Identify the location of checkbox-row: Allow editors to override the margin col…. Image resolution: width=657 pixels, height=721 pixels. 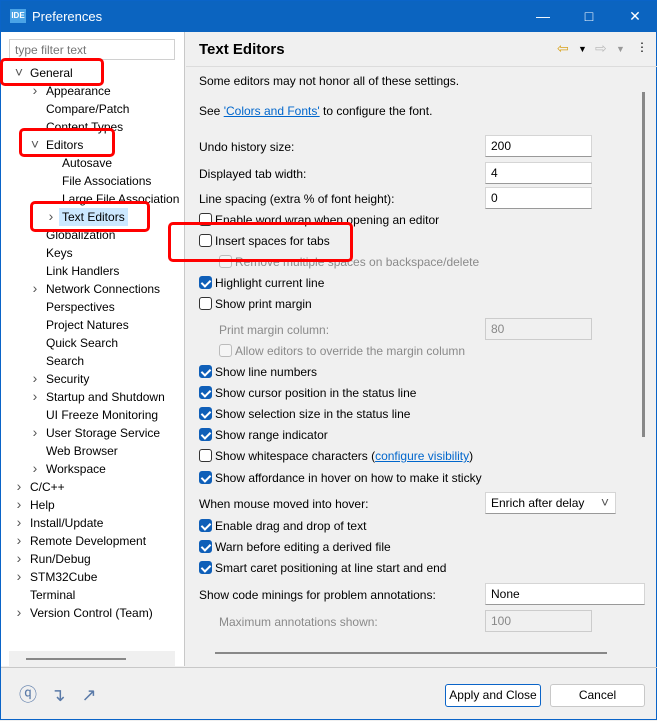
(342, 351).